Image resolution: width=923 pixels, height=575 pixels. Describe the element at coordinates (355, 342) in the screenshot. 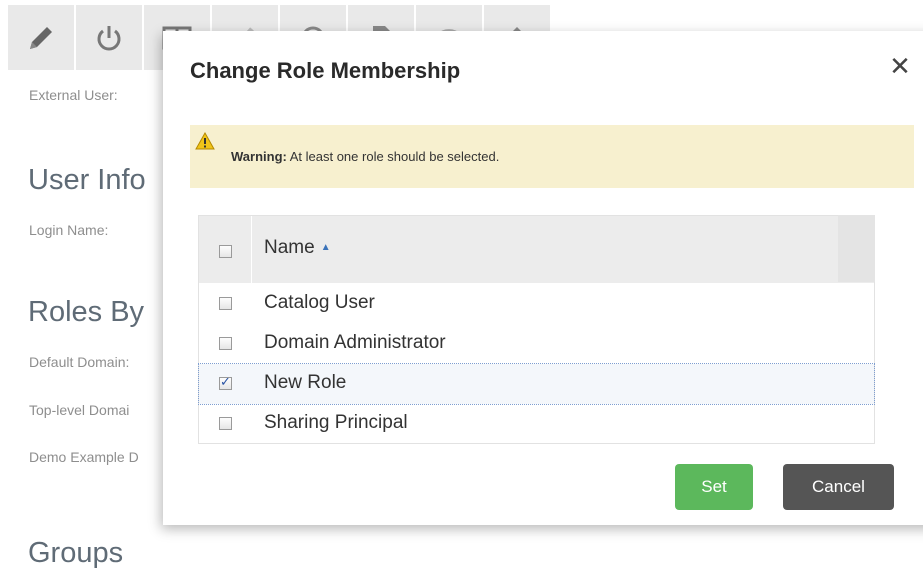

I see `role-name: Domain Administrator` at that location.